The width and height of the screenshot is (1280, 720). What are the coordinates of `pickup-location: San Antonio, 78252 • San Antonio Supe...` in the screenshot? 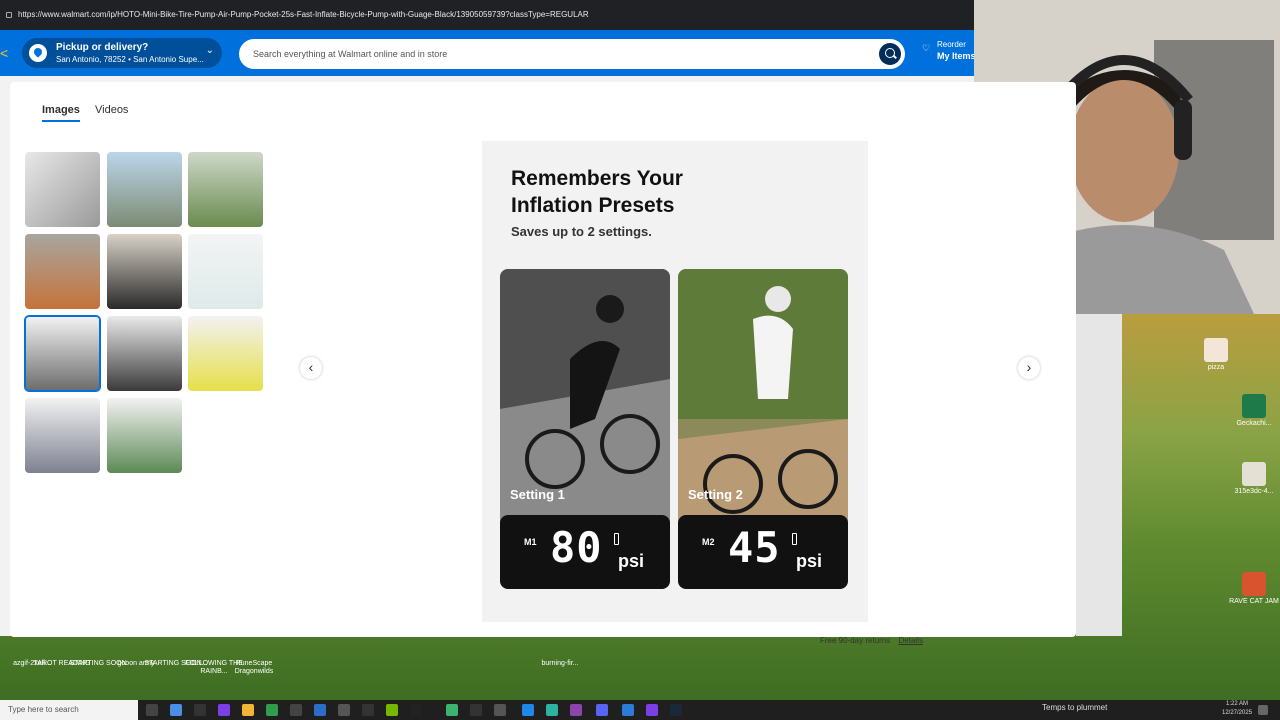 It's located at (130, 59).